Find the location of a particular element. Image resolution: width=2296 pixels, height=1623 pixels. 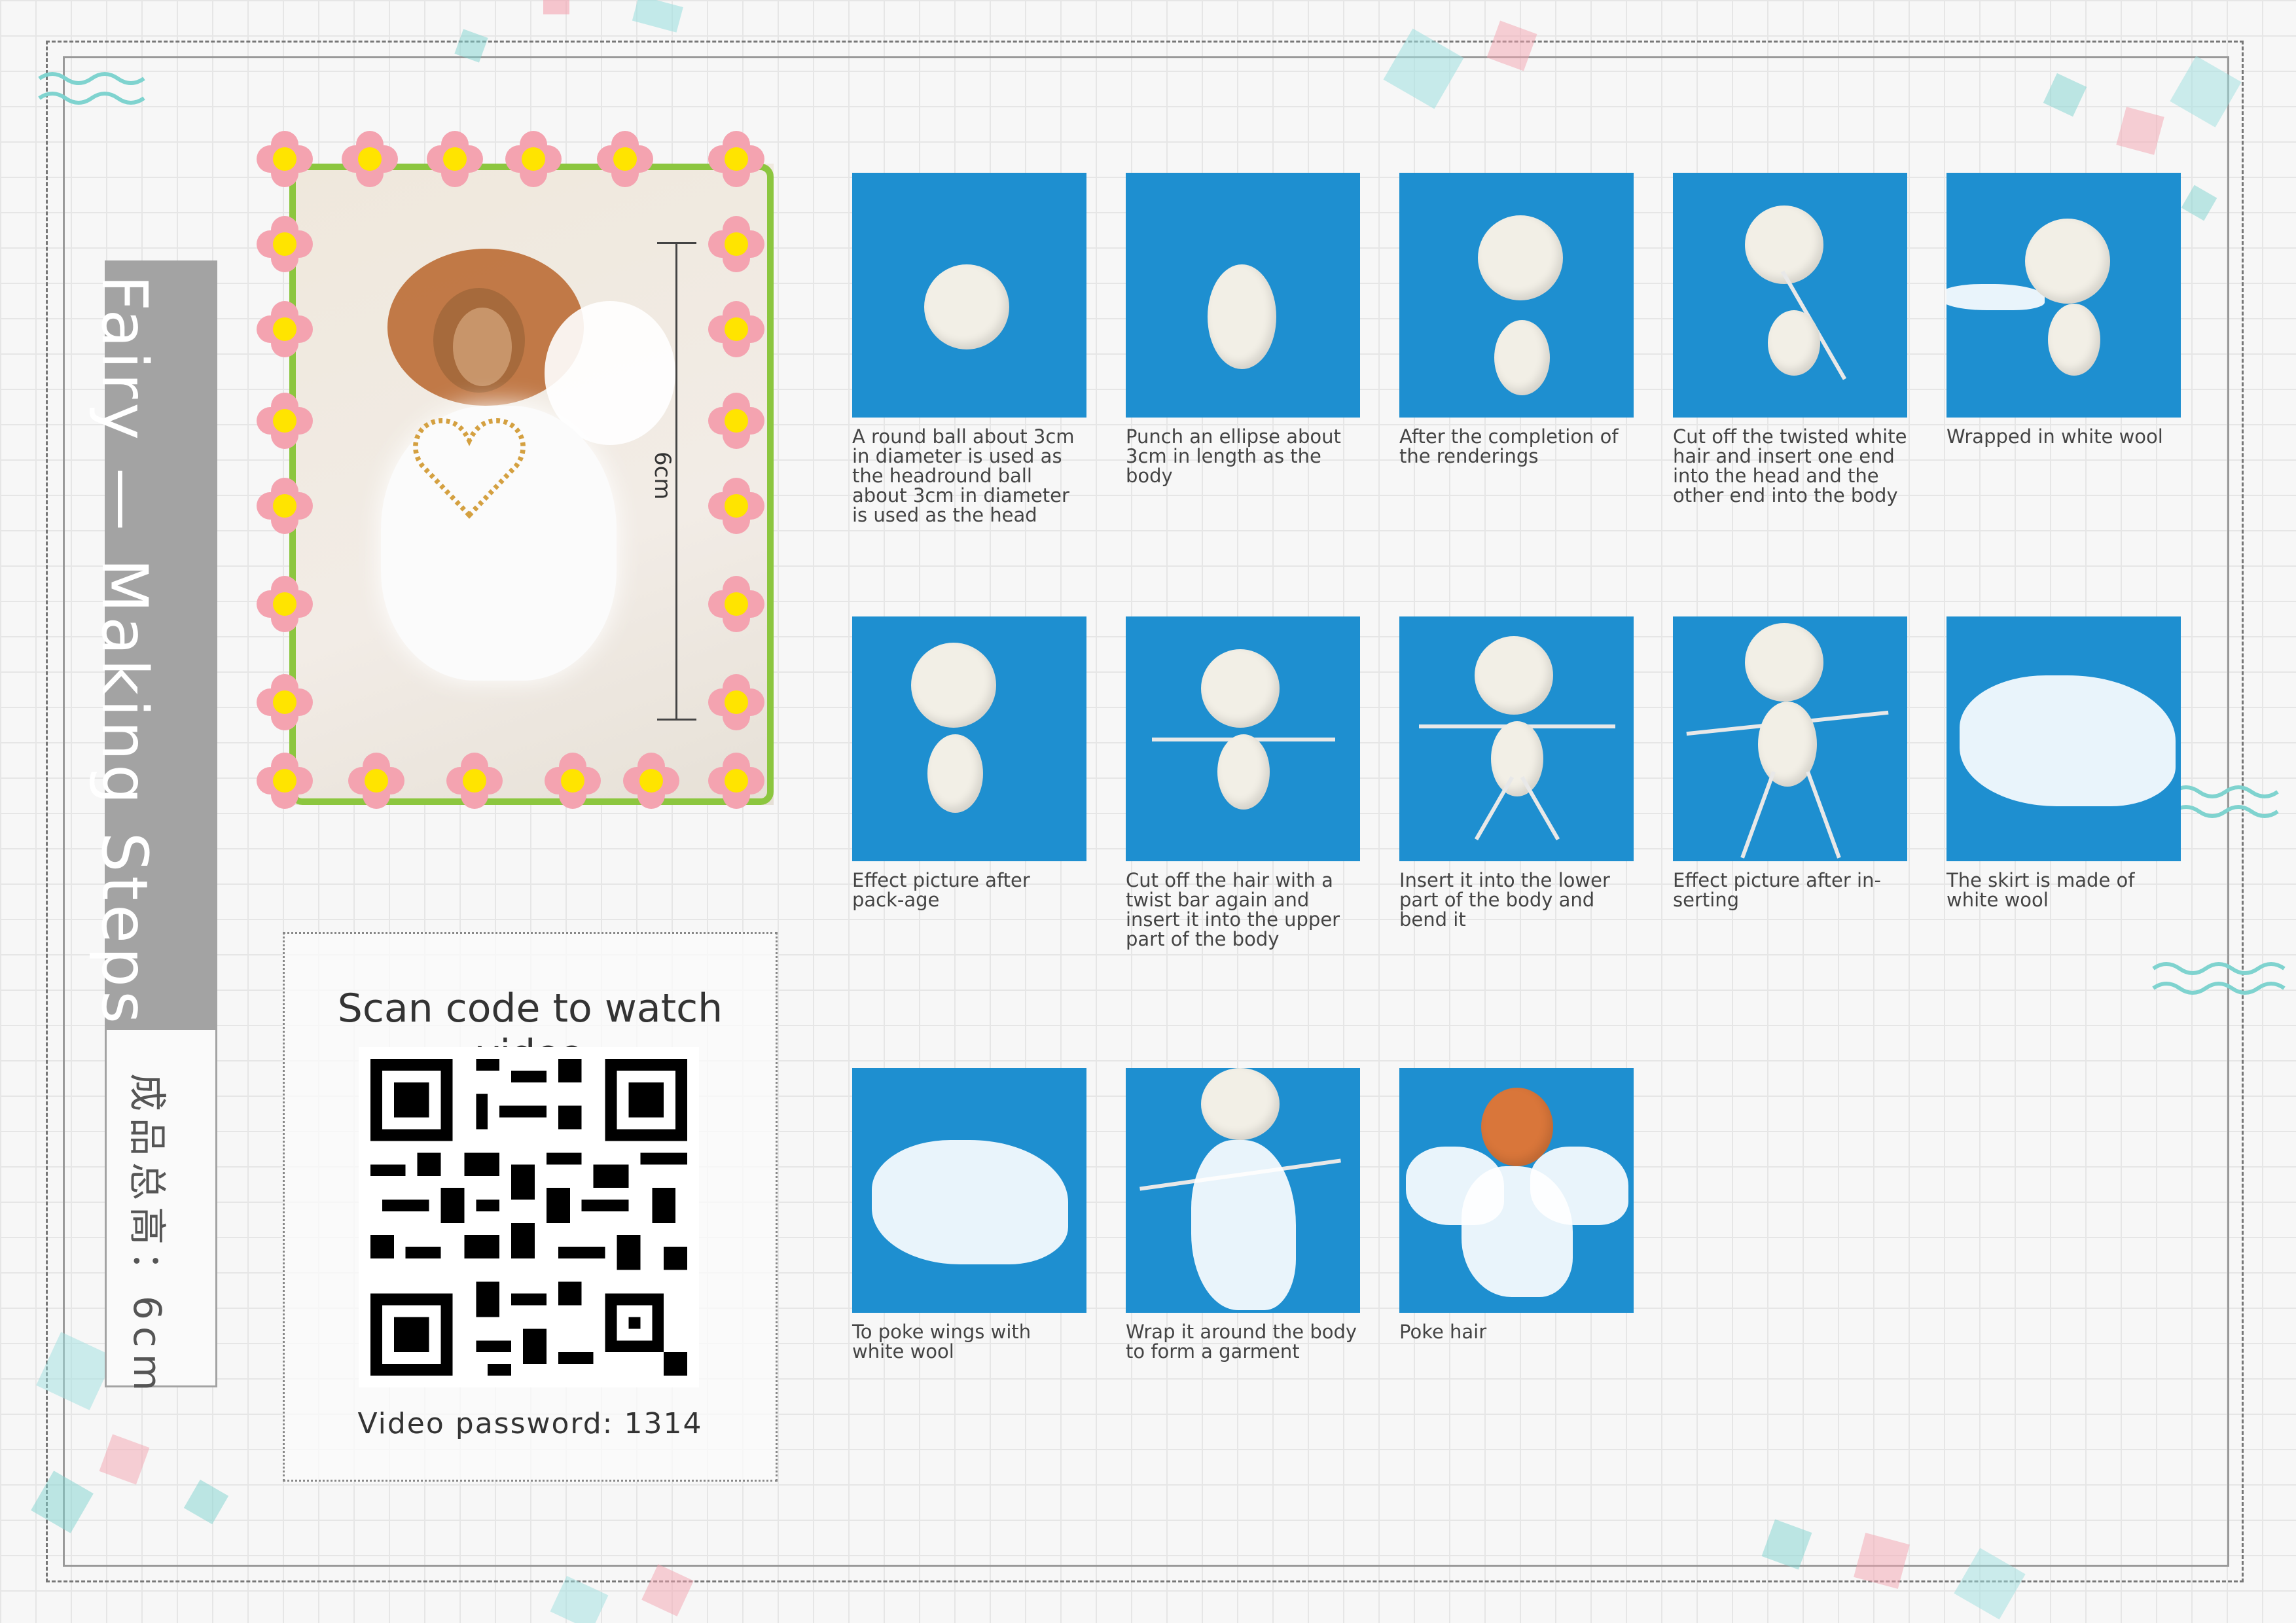

flower-vine-border is located at coordinates (531, 484).